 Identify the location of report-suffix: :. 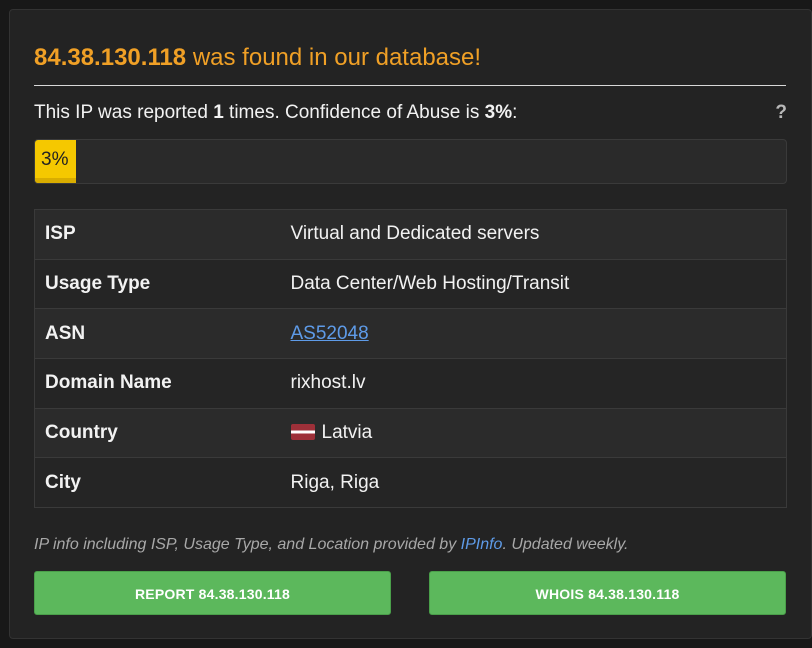
(515, 112).